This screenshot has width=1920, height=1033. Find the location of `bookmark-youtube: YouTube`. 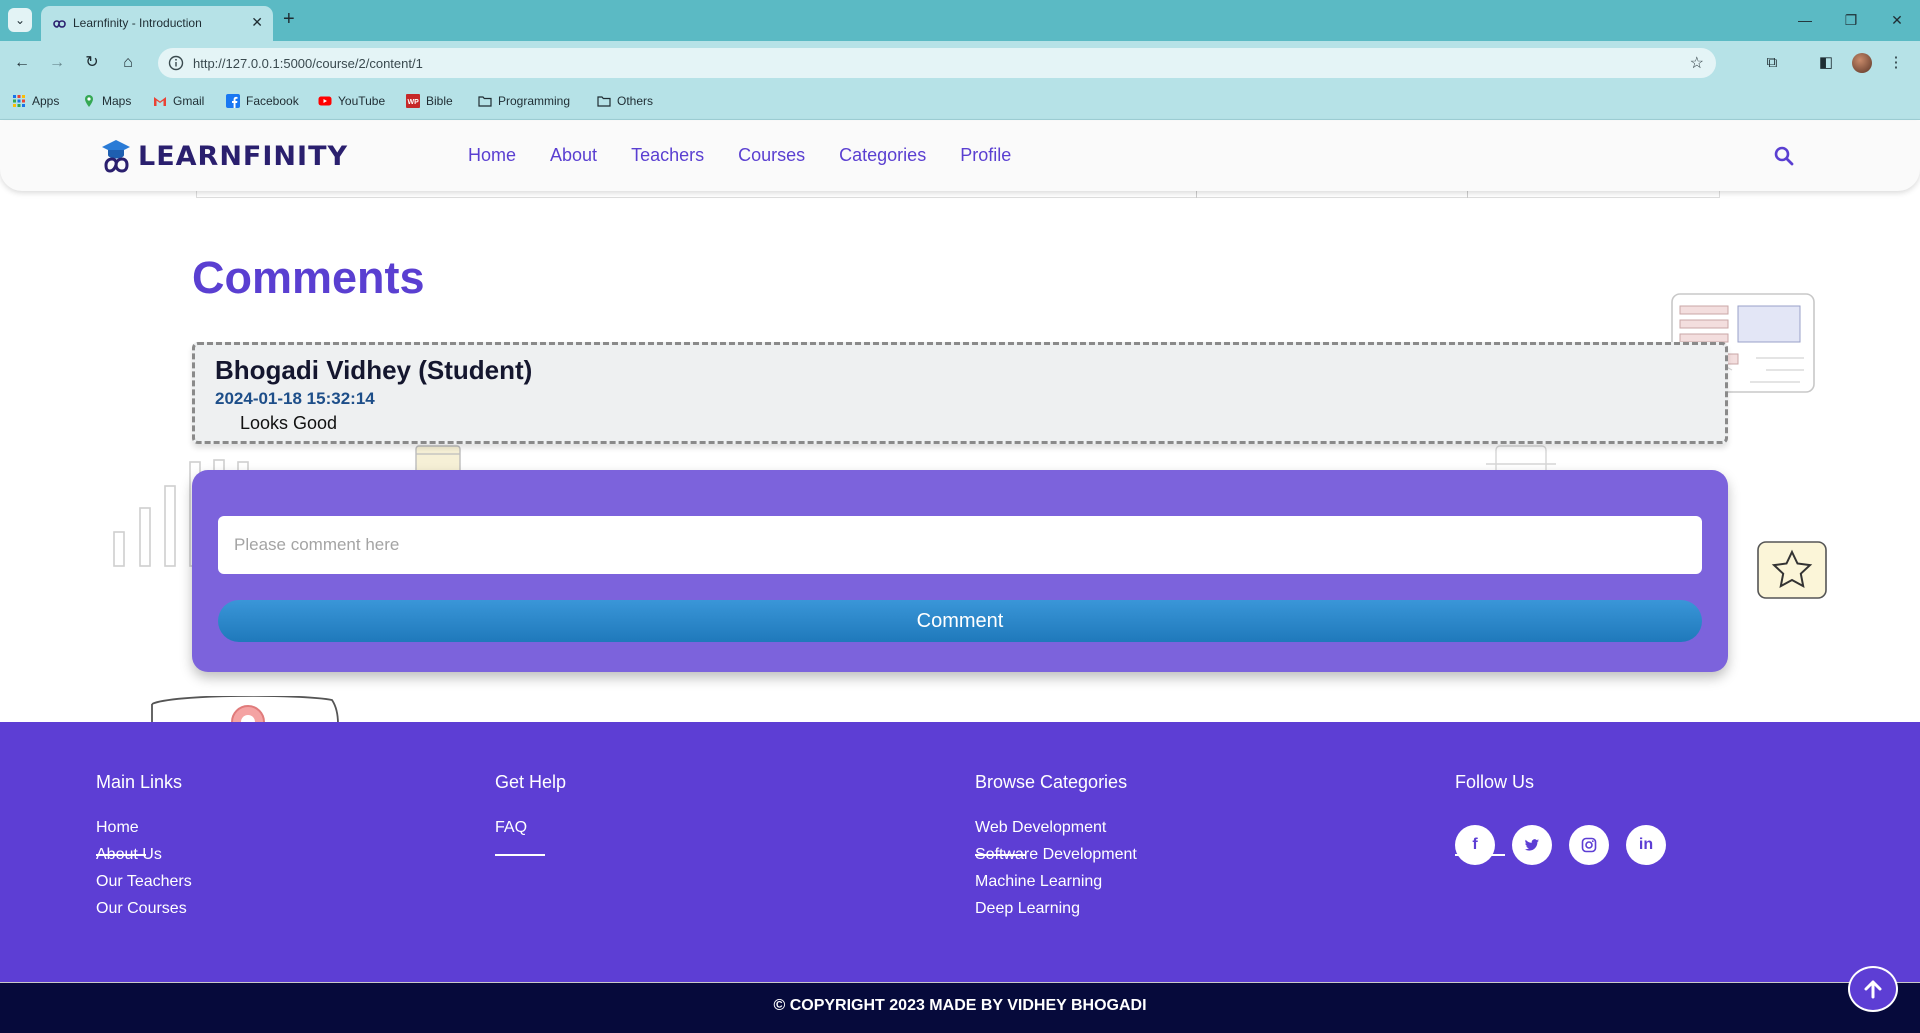

bookmark-youtube: YouTube is located at coordinates (351, 101).